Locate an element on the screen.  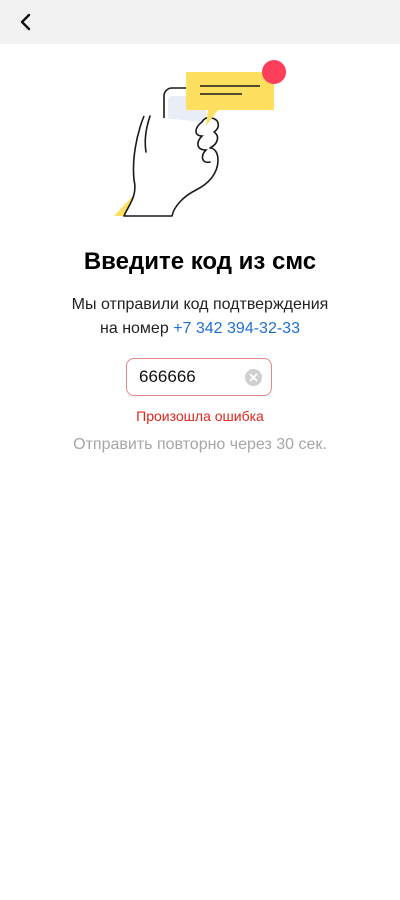
phone-number-link: +7 342 394-32-33 is located at coordinates (236, 328).